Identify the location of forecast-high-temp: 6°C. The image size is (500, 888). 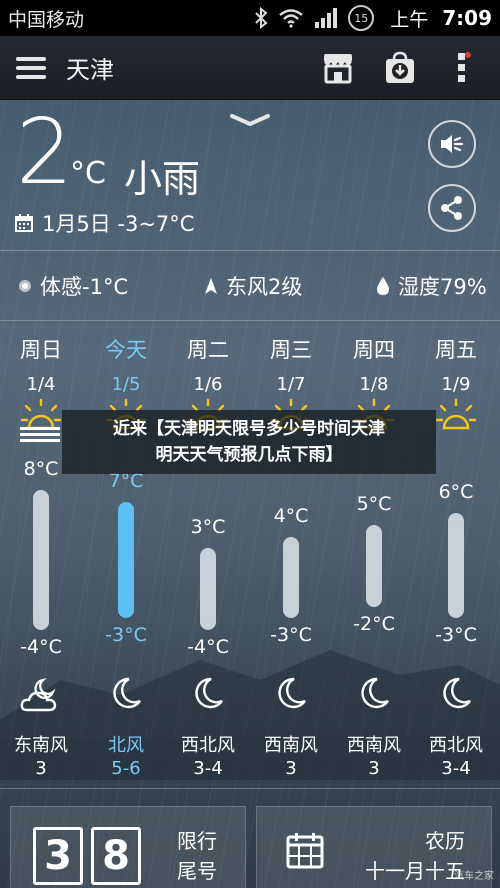
(456, 492).